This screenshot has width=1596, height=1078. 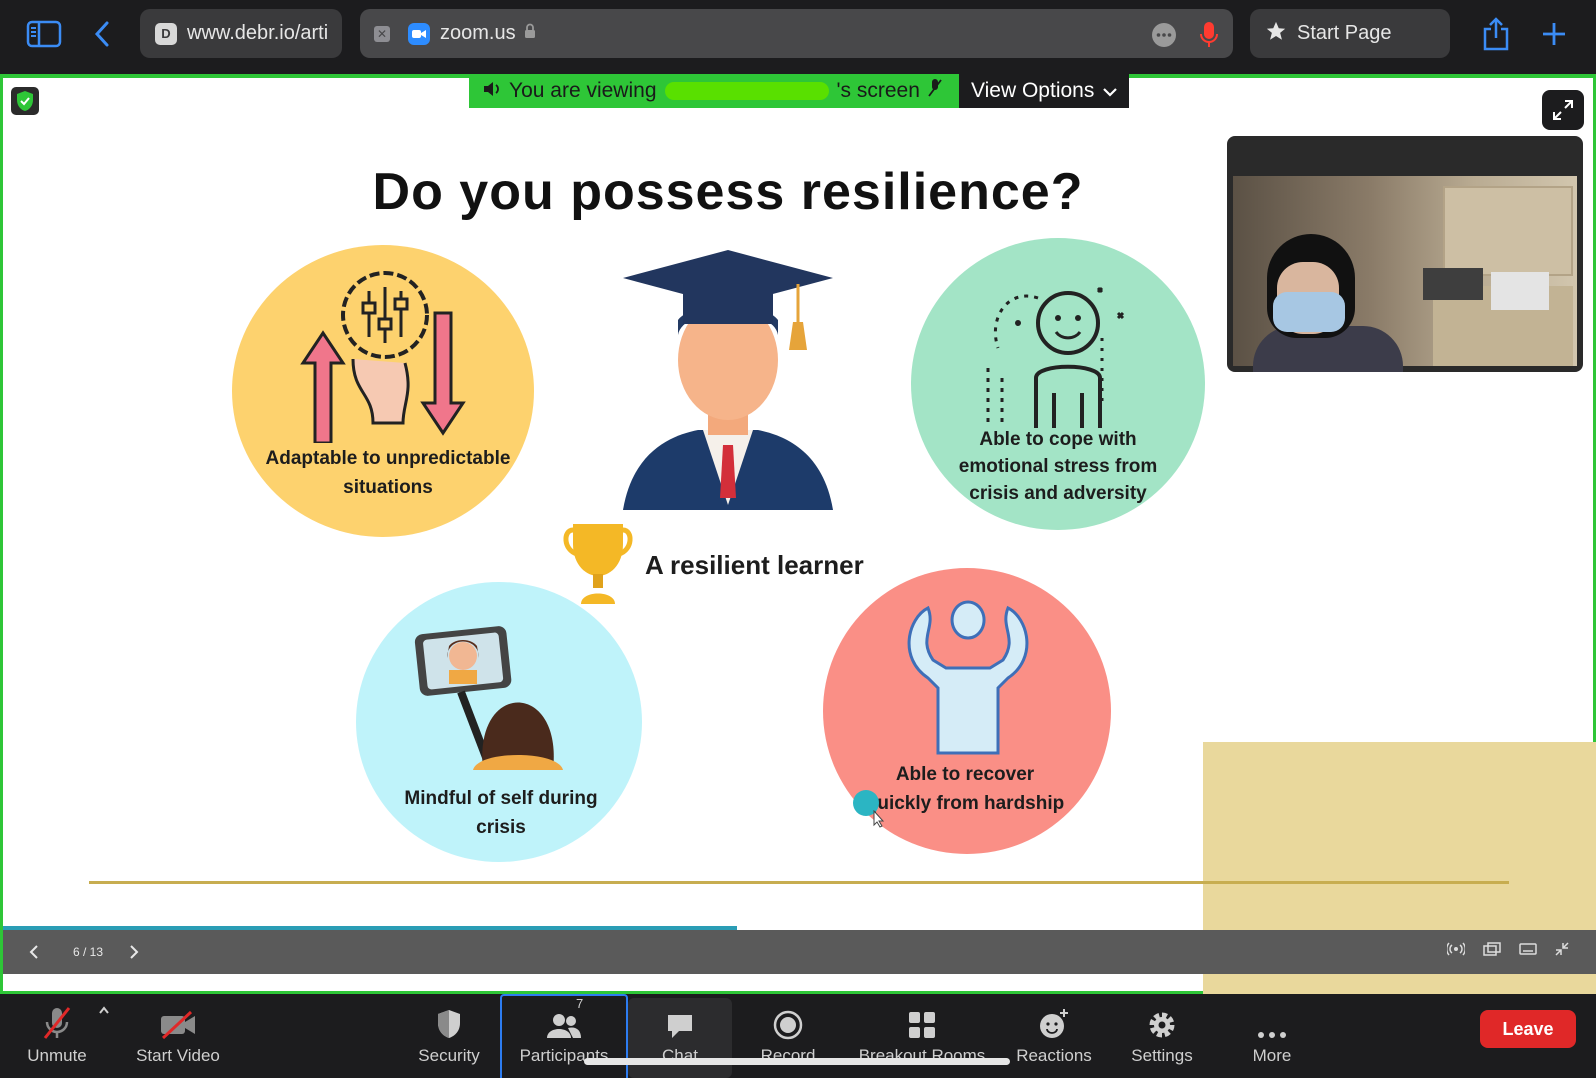 What do you see at coordinates (1054, 1020) in the screenshot?
I see `emoji-plus-icon` at bounding box center [1054, 1020].